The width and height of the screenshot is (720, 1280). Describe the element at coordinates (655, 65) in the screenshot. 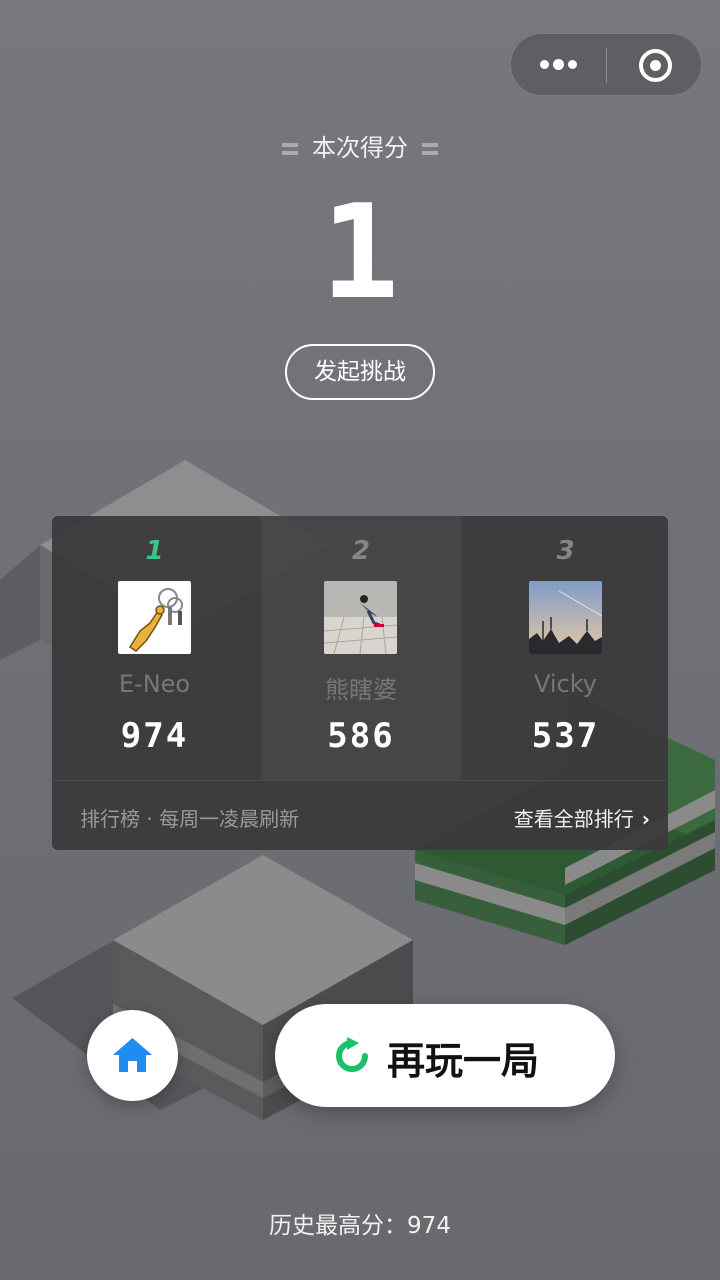

I see `target-close-icon` at that location.